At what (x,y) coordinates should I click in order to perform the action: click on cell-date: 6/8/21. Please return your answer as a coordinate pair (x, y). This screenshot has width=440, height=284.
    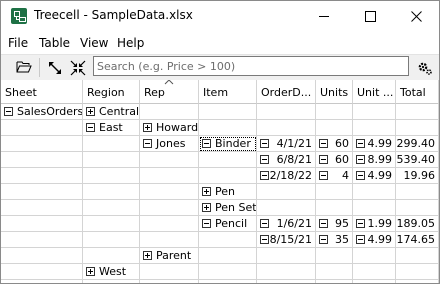
    Looking at the image, I should click on (286, 160).